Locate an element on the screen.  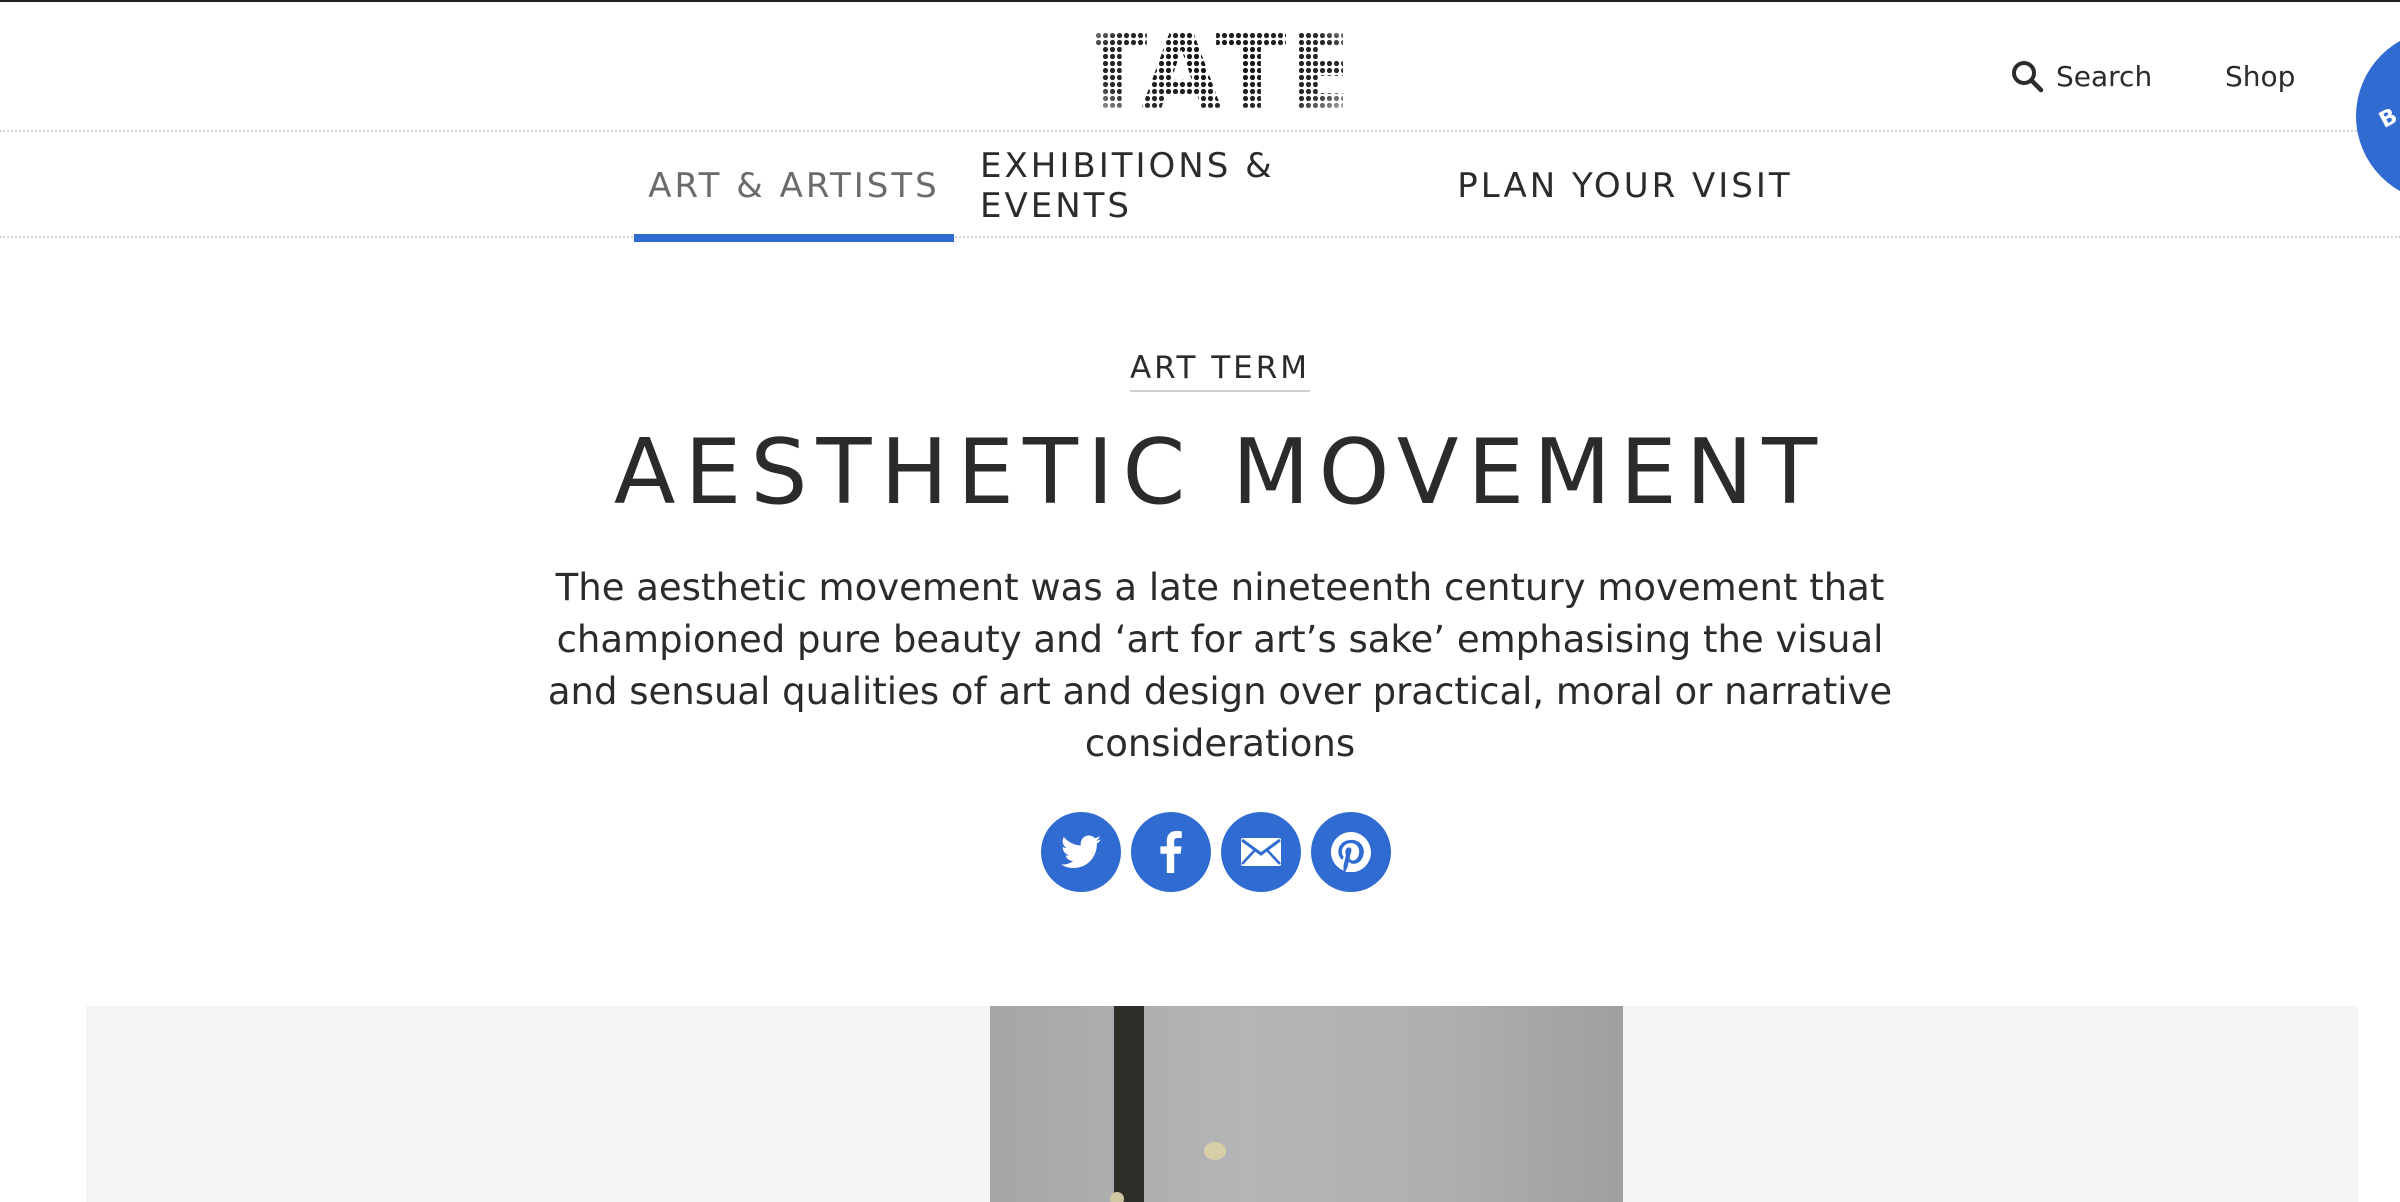
search-button: Search is located at coordinates (2081, 76).